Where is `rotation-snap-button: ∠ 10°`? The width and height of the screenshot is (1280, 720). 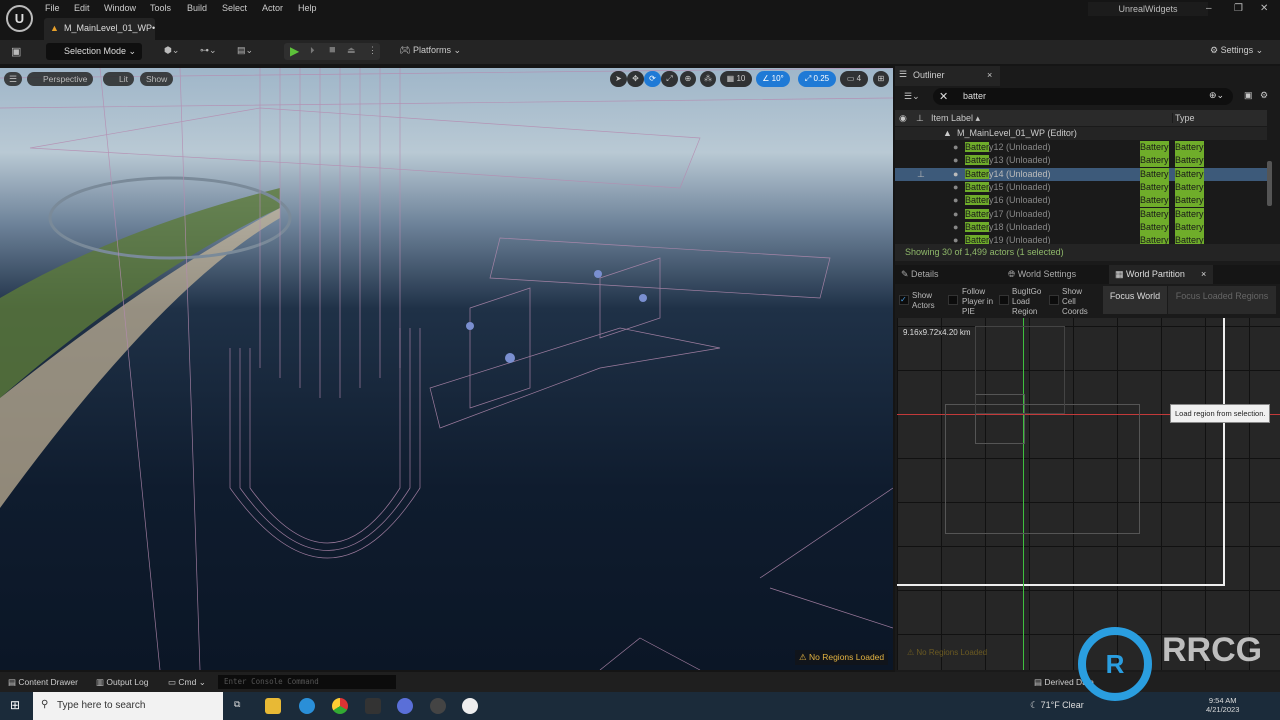
rotation-snap-button: ∠ 10° is located at coordinates (773, 79).